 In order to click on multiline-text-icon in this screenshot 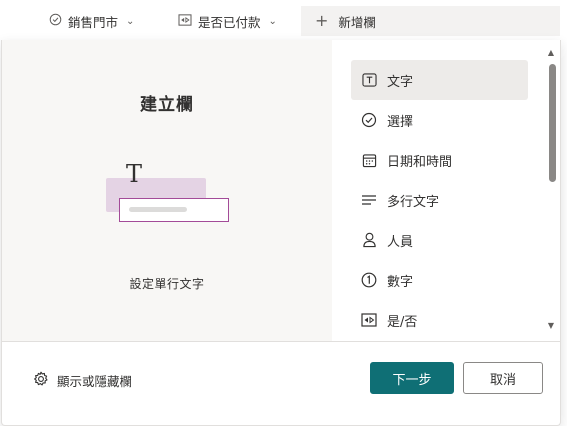, I will do `click(369, 200)`.